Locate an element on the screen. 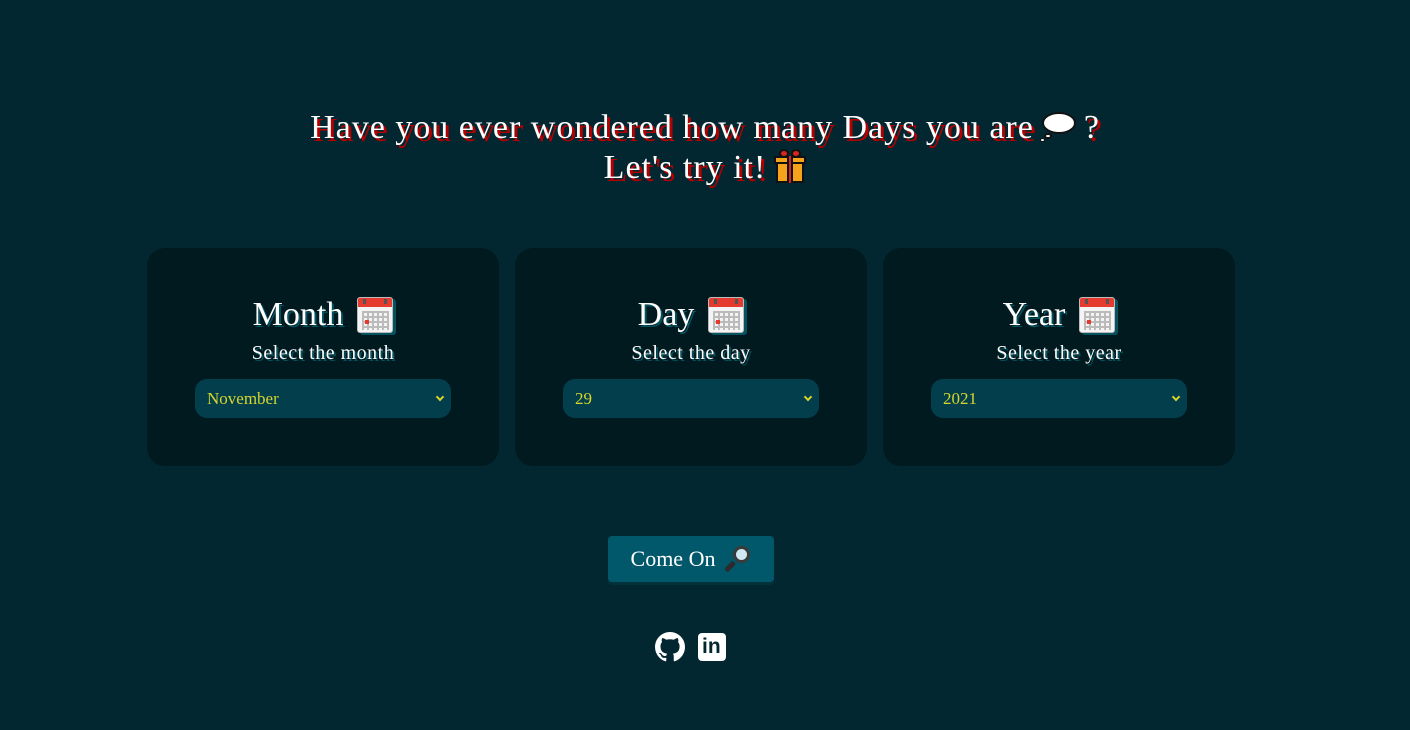 The image size is (1410, 730). heading-line-2: Let's try it! is located at coordinates (705, 168).